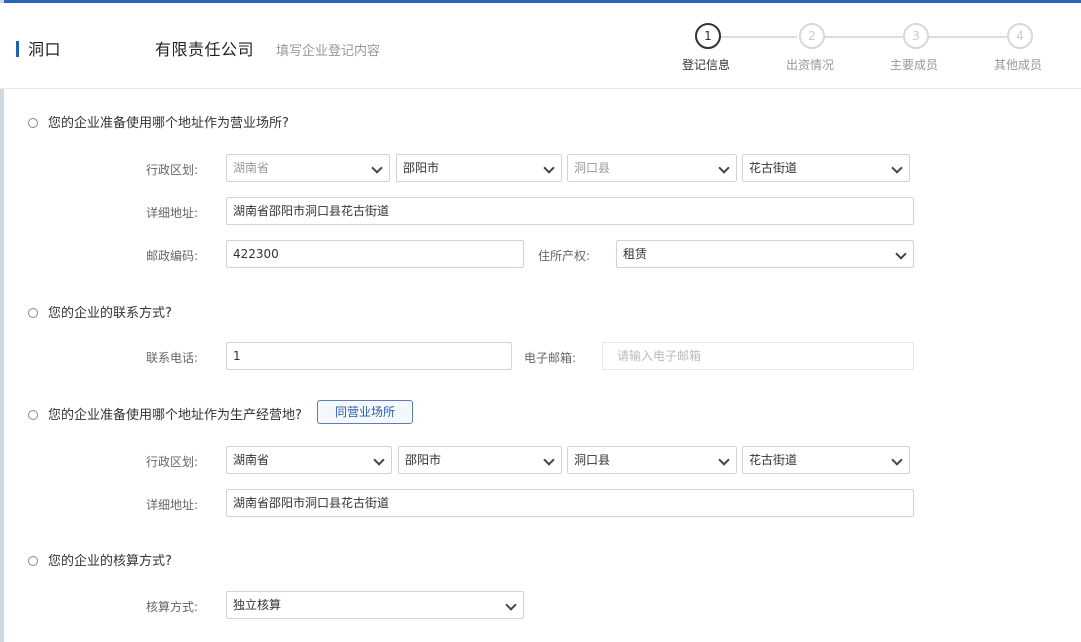 The image size is (1081, 642). What do you see at coordinates (2, 321) in the screenshot?
I see `left-edge` at bounding box center [2, 321].